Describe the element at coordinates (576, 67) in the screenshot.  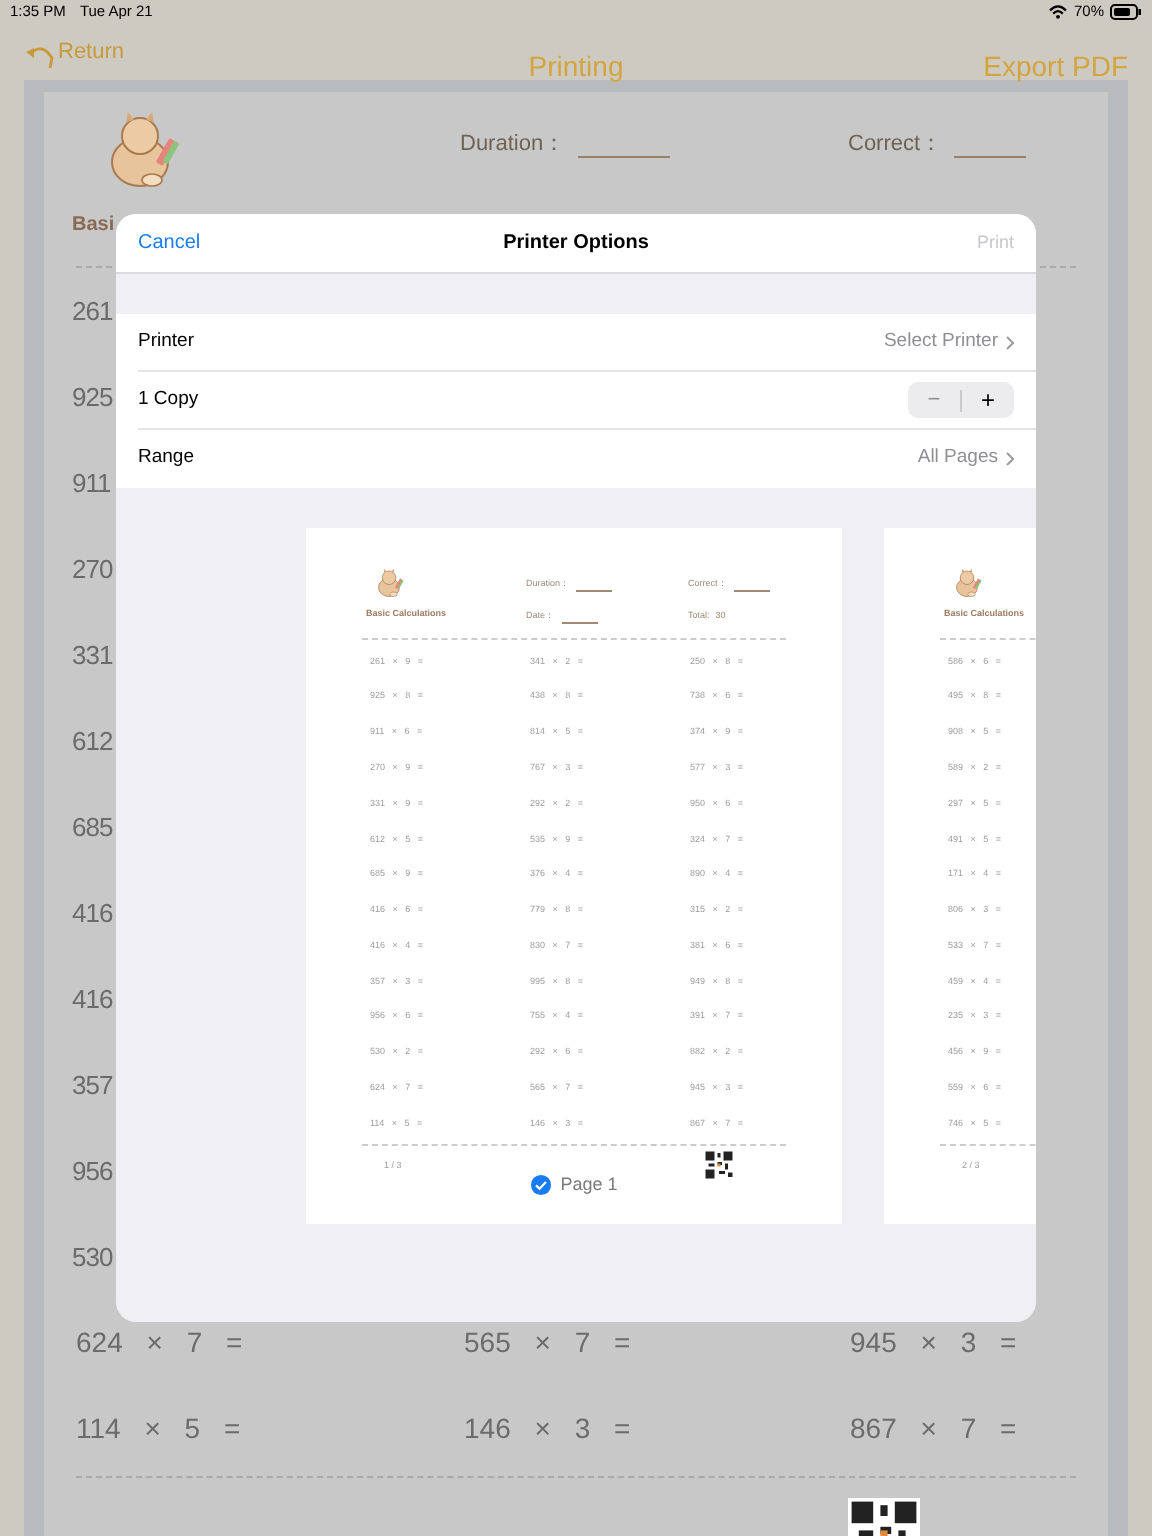
I see `page-title: Printing` at that location.